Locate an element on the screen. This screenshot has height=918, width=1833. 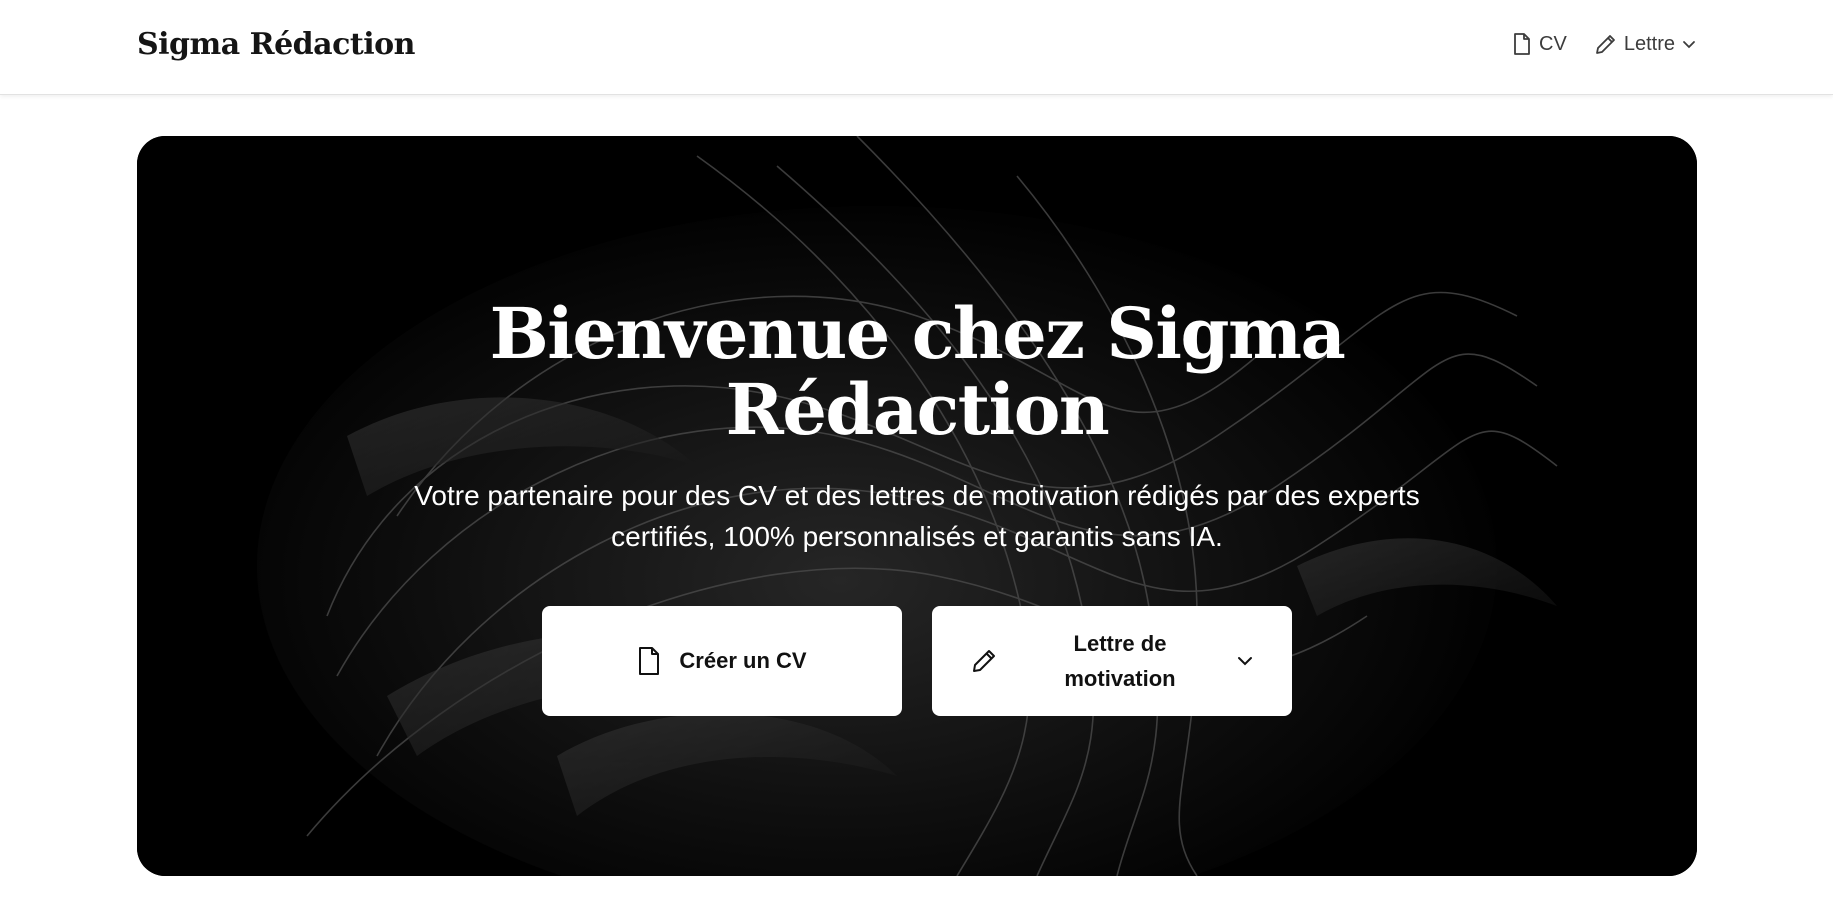
nav-cv-label: CV is located at coordinates (1553, 43).